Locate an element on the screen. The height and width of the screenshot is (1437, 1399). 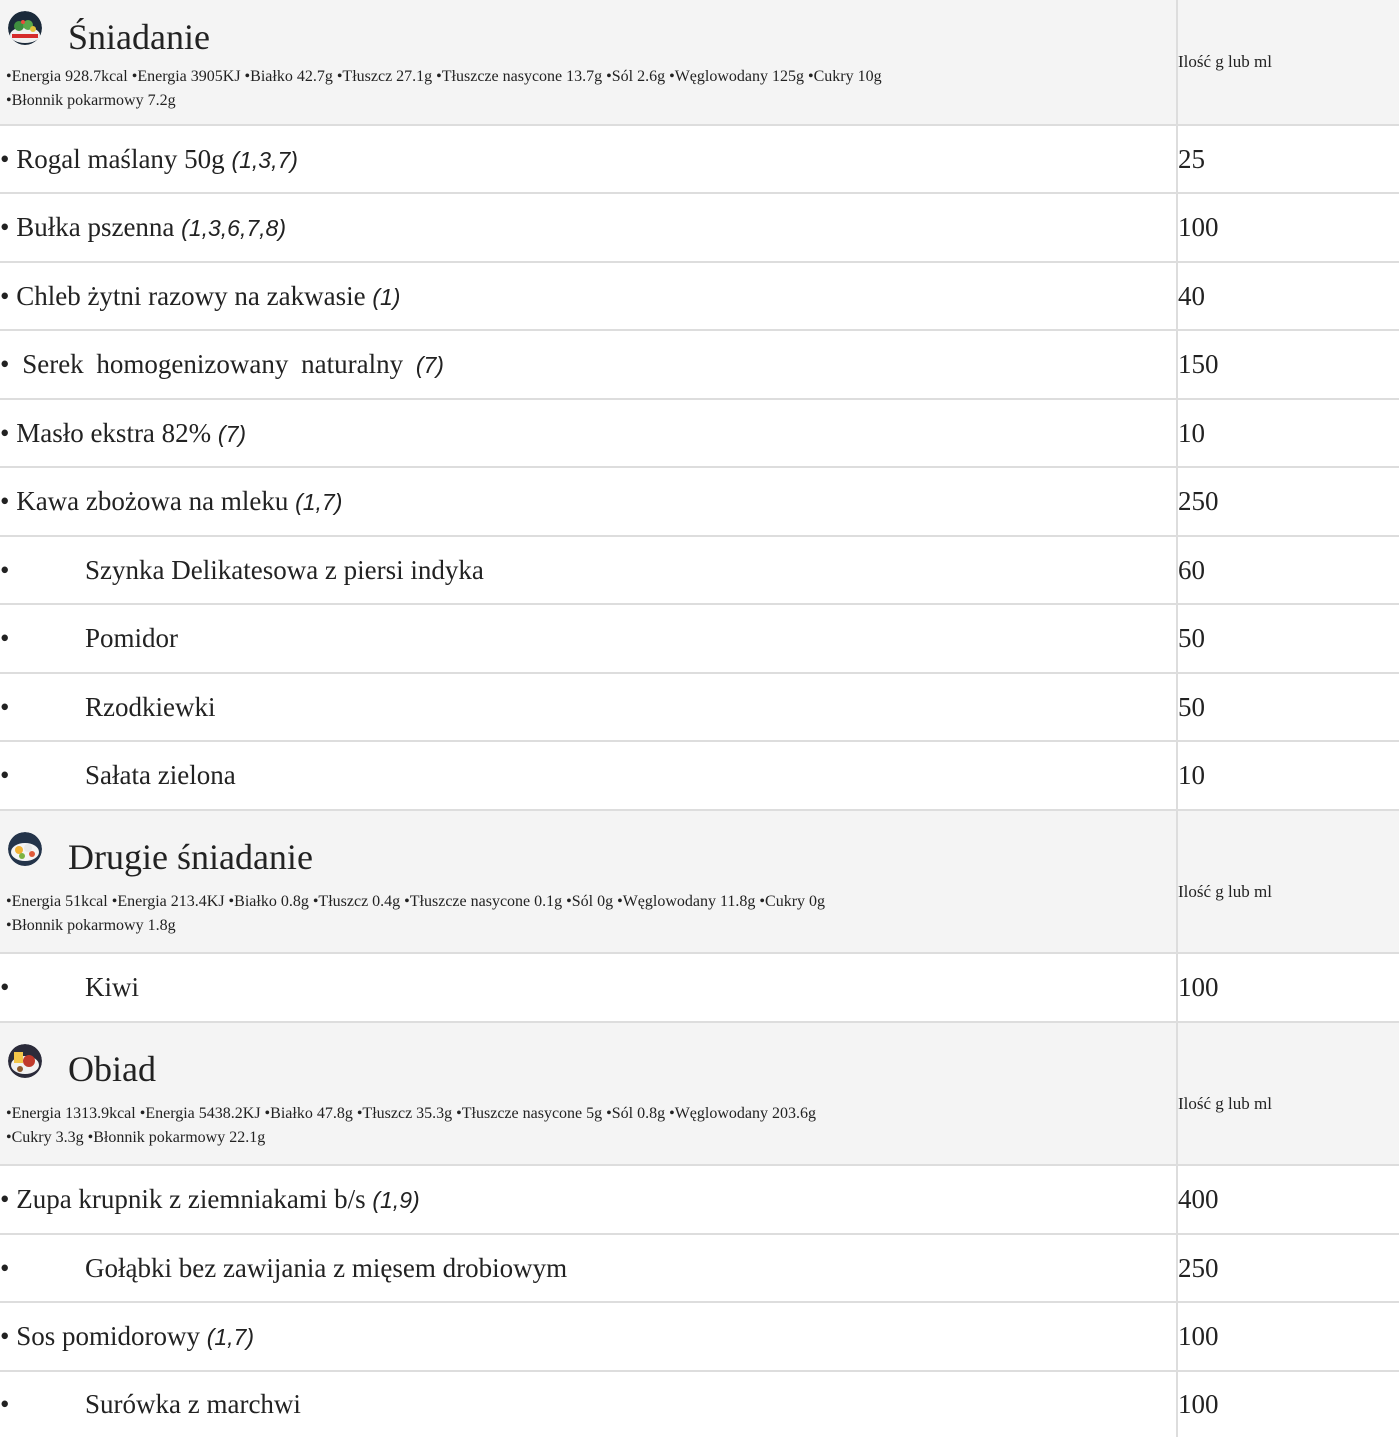
item-name: • Sos pomidorowy (1,7) is located at coordinates (588, 1337).